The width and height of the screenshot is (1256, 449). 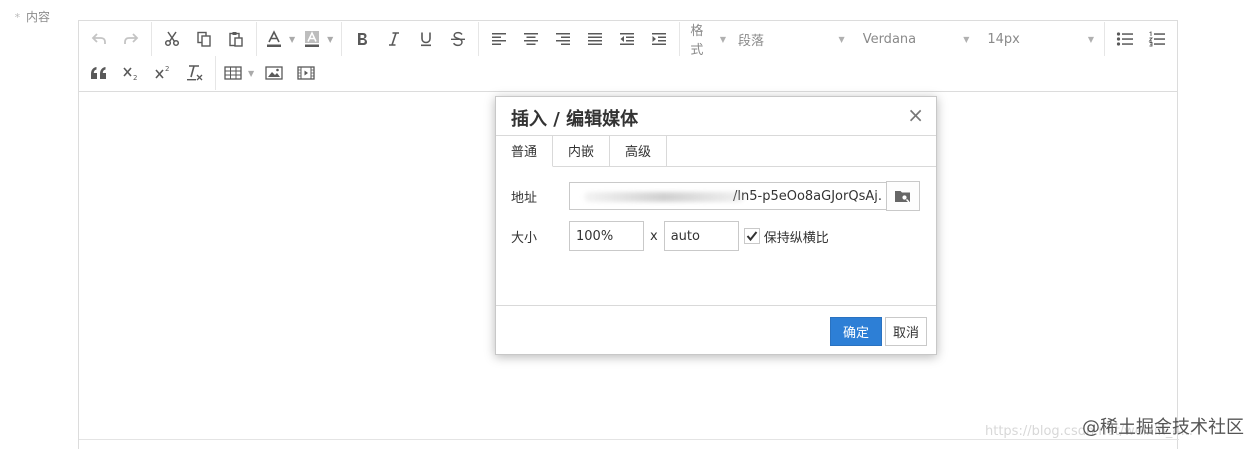 I want to click on keep-ratio-label: 保持纵横比, so click(x=796, y=236).